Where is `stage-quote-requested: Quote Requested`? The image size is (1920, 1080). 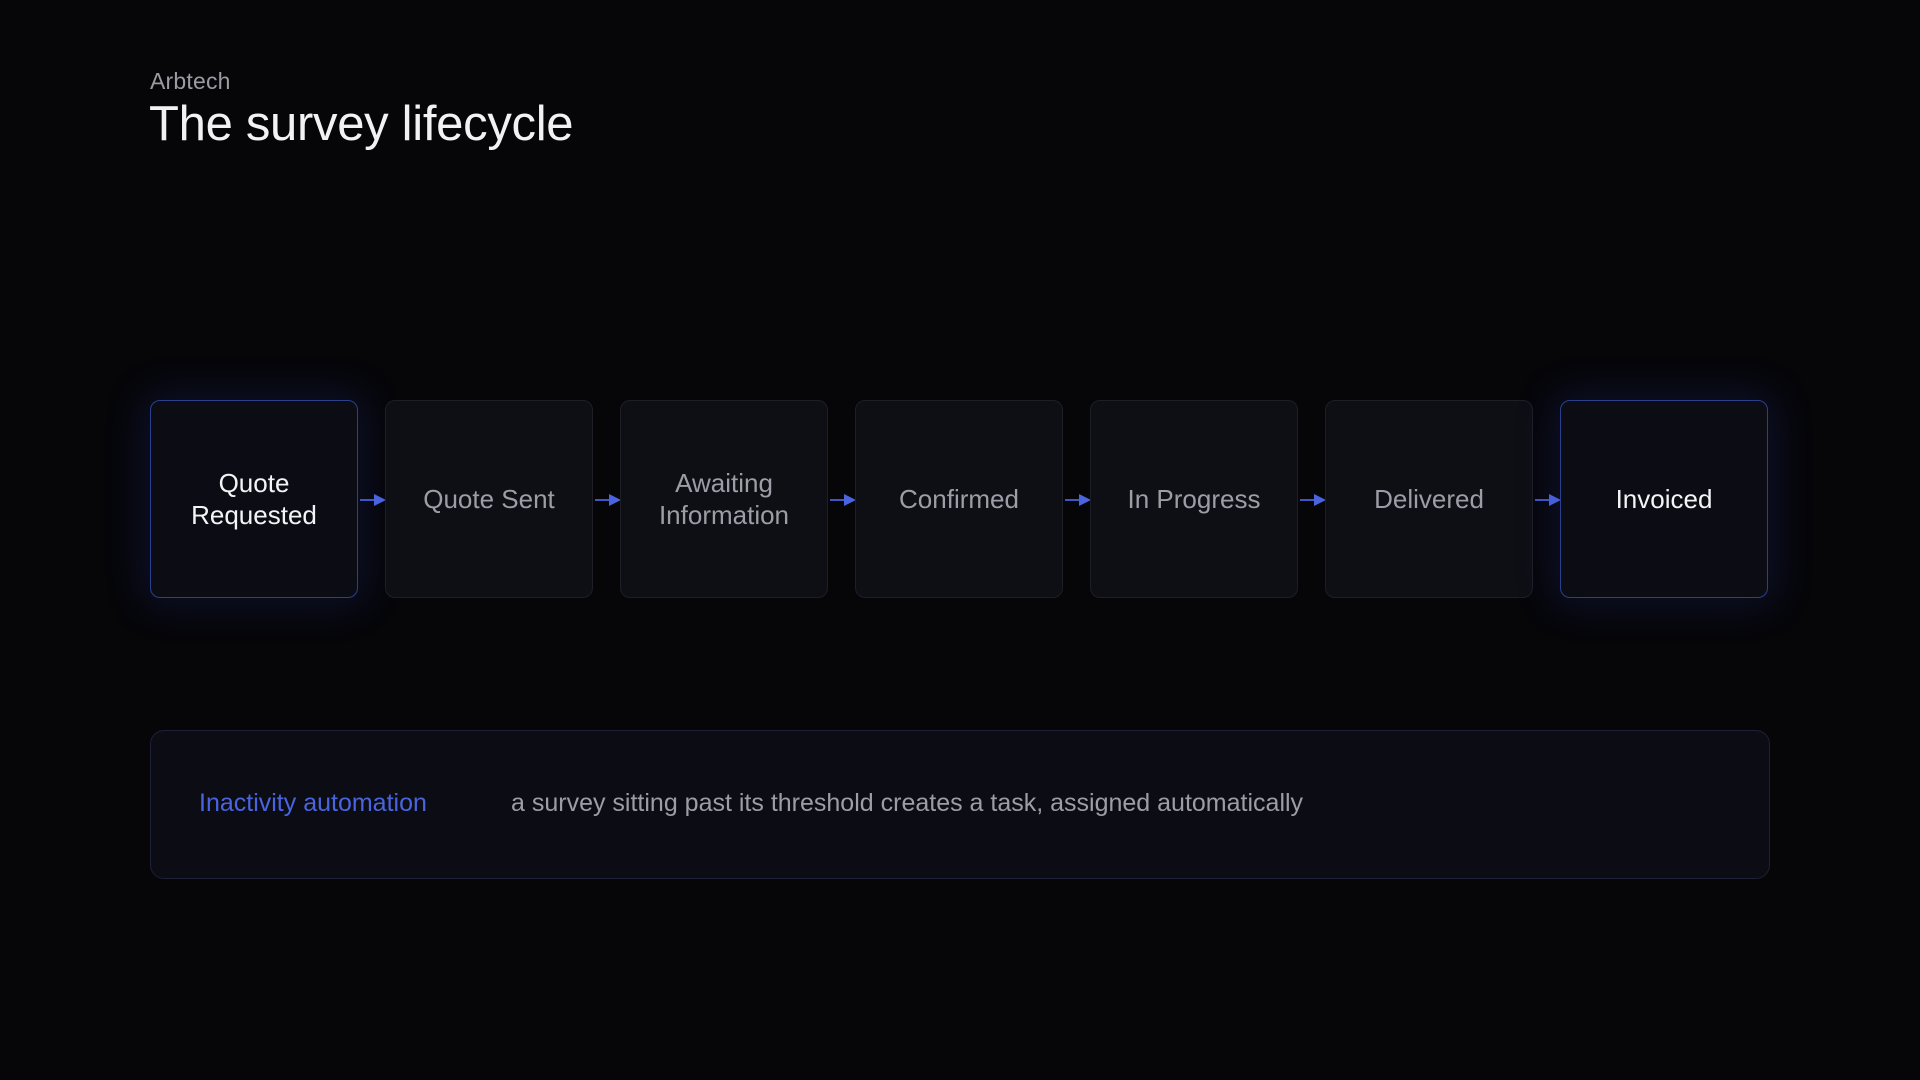 stage-quote-requested: Quote Requested is located at coordinates (254, 499).